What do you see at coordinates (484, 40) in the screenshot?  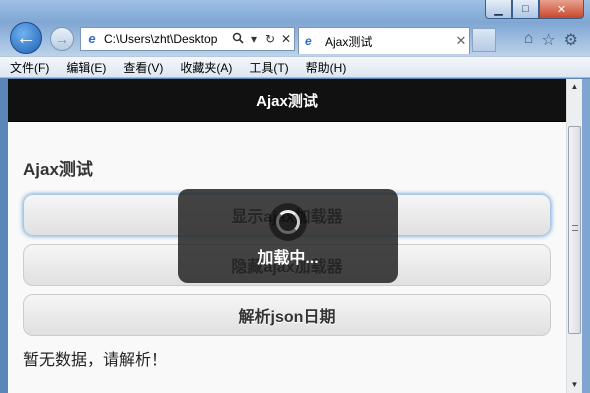 I see `new-tab-button` at bounding box center [484, 40].